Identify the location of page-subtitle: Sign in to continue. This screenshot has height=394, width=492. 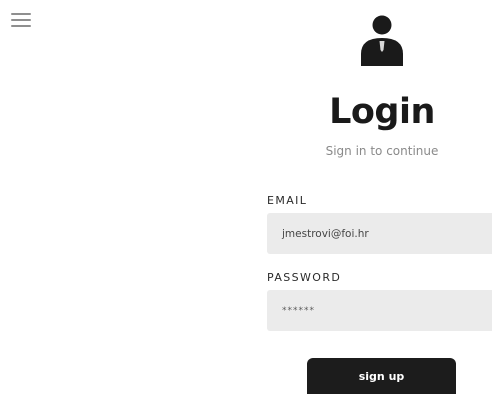
(382, 151).